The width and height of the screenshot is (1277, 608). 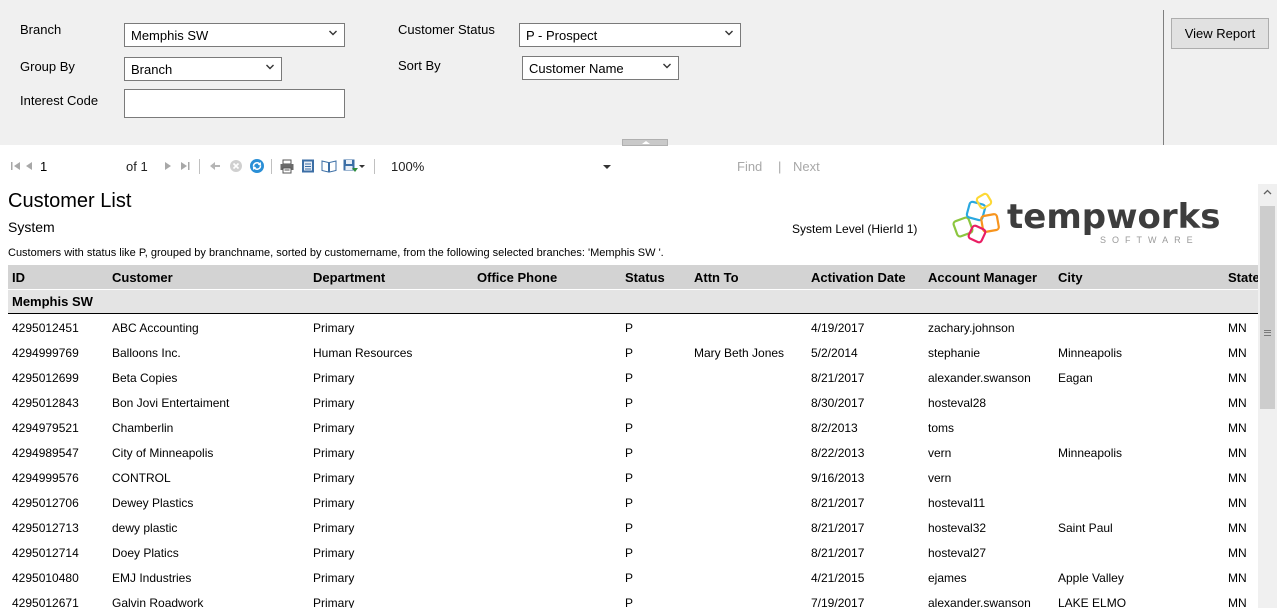 What do you see at coordinates (1220, 33) in the screenshot?
I see `view-report-button: View Report` at bounding box center [1220, 33].